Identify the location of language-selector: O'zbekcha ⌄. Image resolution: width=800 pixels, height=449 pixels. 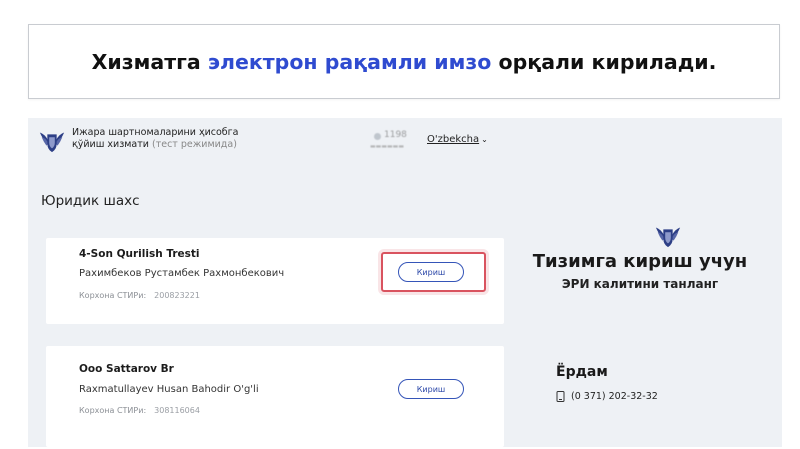
(457, 139).